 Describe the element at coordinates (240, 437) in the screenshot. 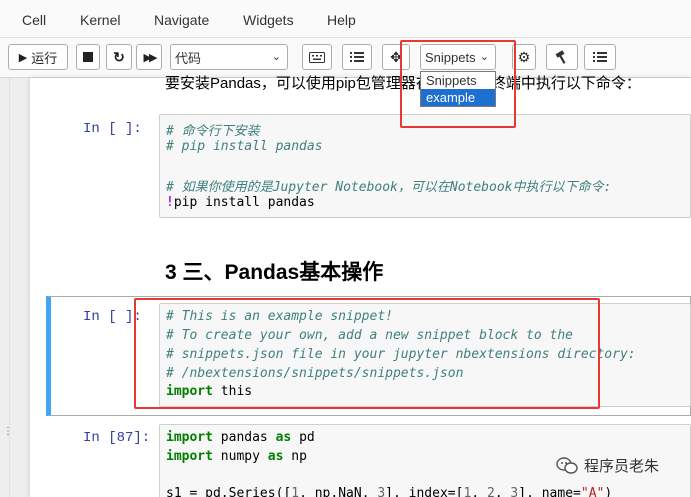

I see `code-line: import pandas as pd` at that location.